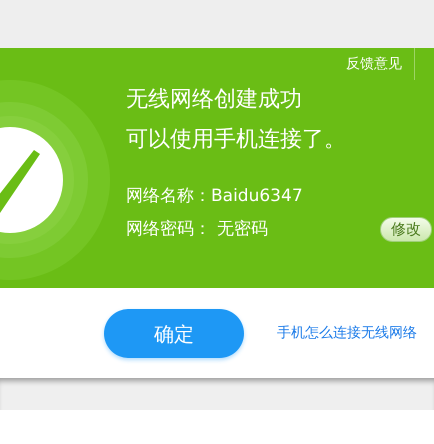 The width and height of the screenshot is (434, 444). What do you see at coordinates (236, 140) in the screenshot?
I see `title-text: 可以使用手机连接了。` at bounding box center [236, 140].